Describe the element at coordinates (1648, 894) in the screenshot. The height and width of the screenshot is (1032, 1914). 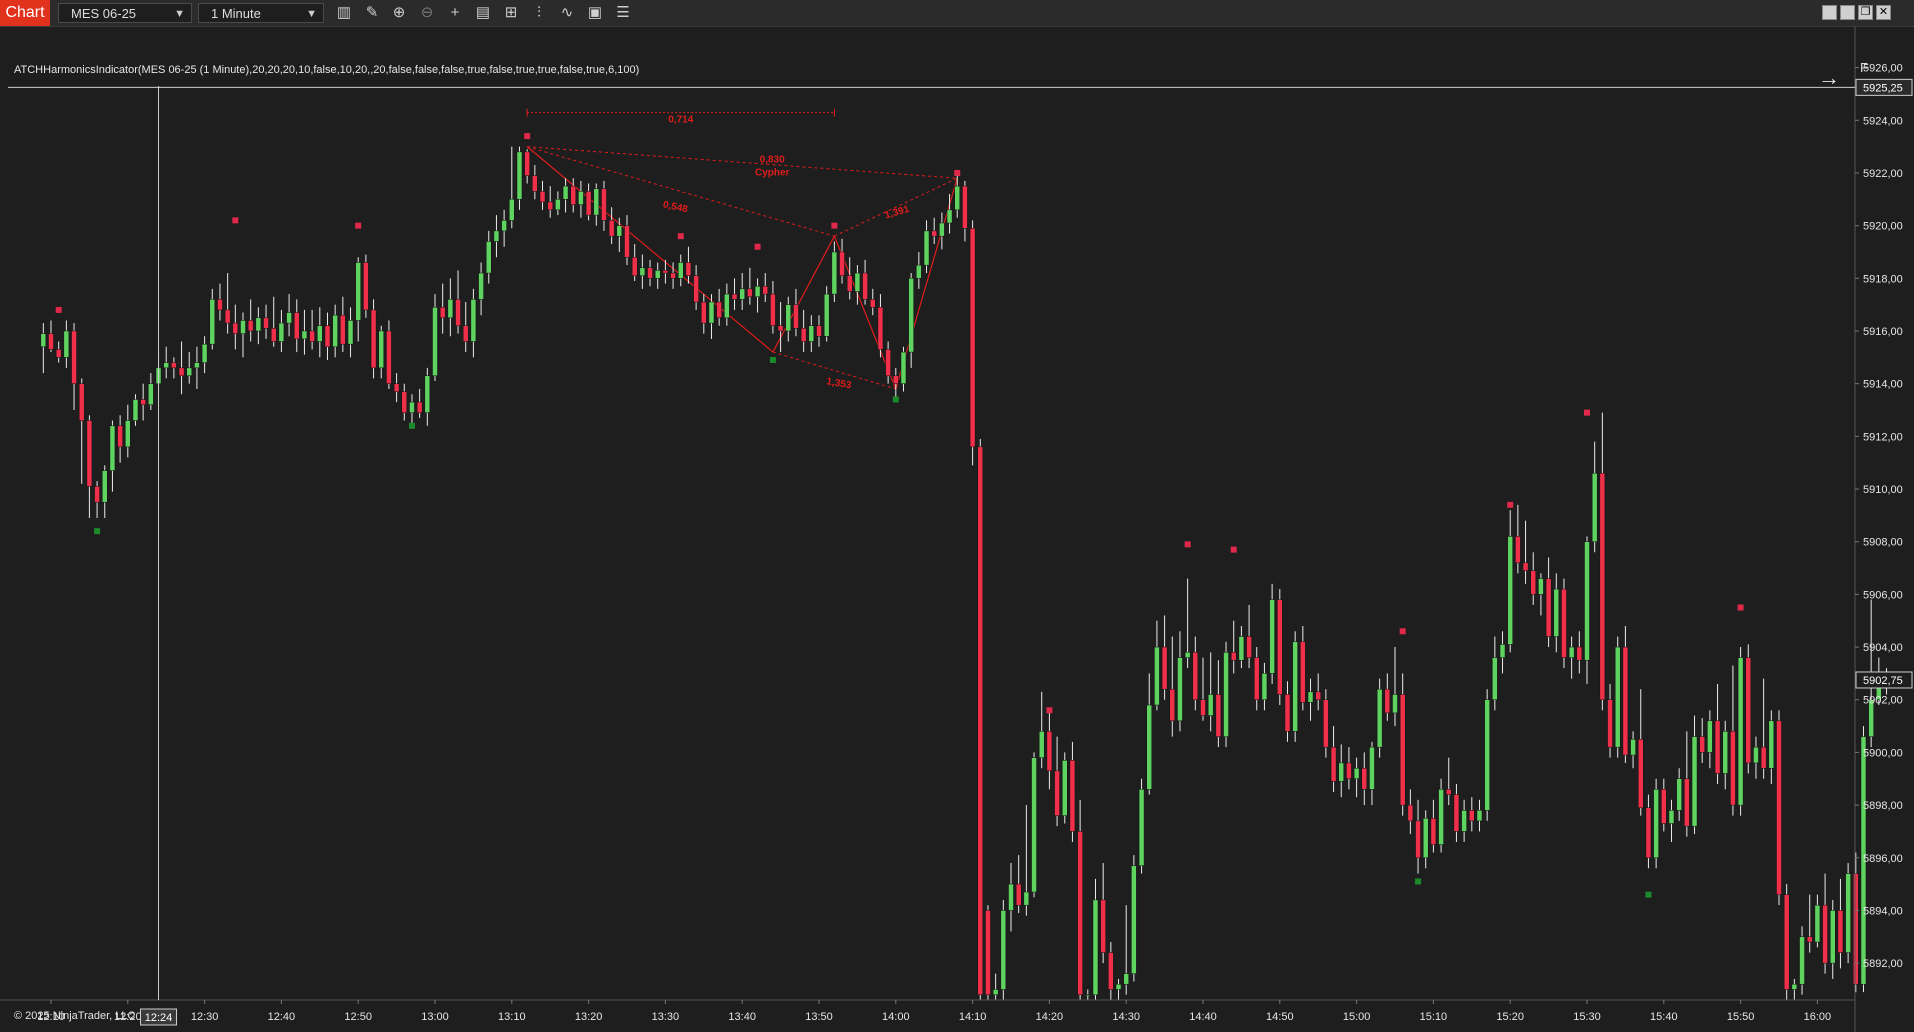
I see `swing-low-marker` at that location.